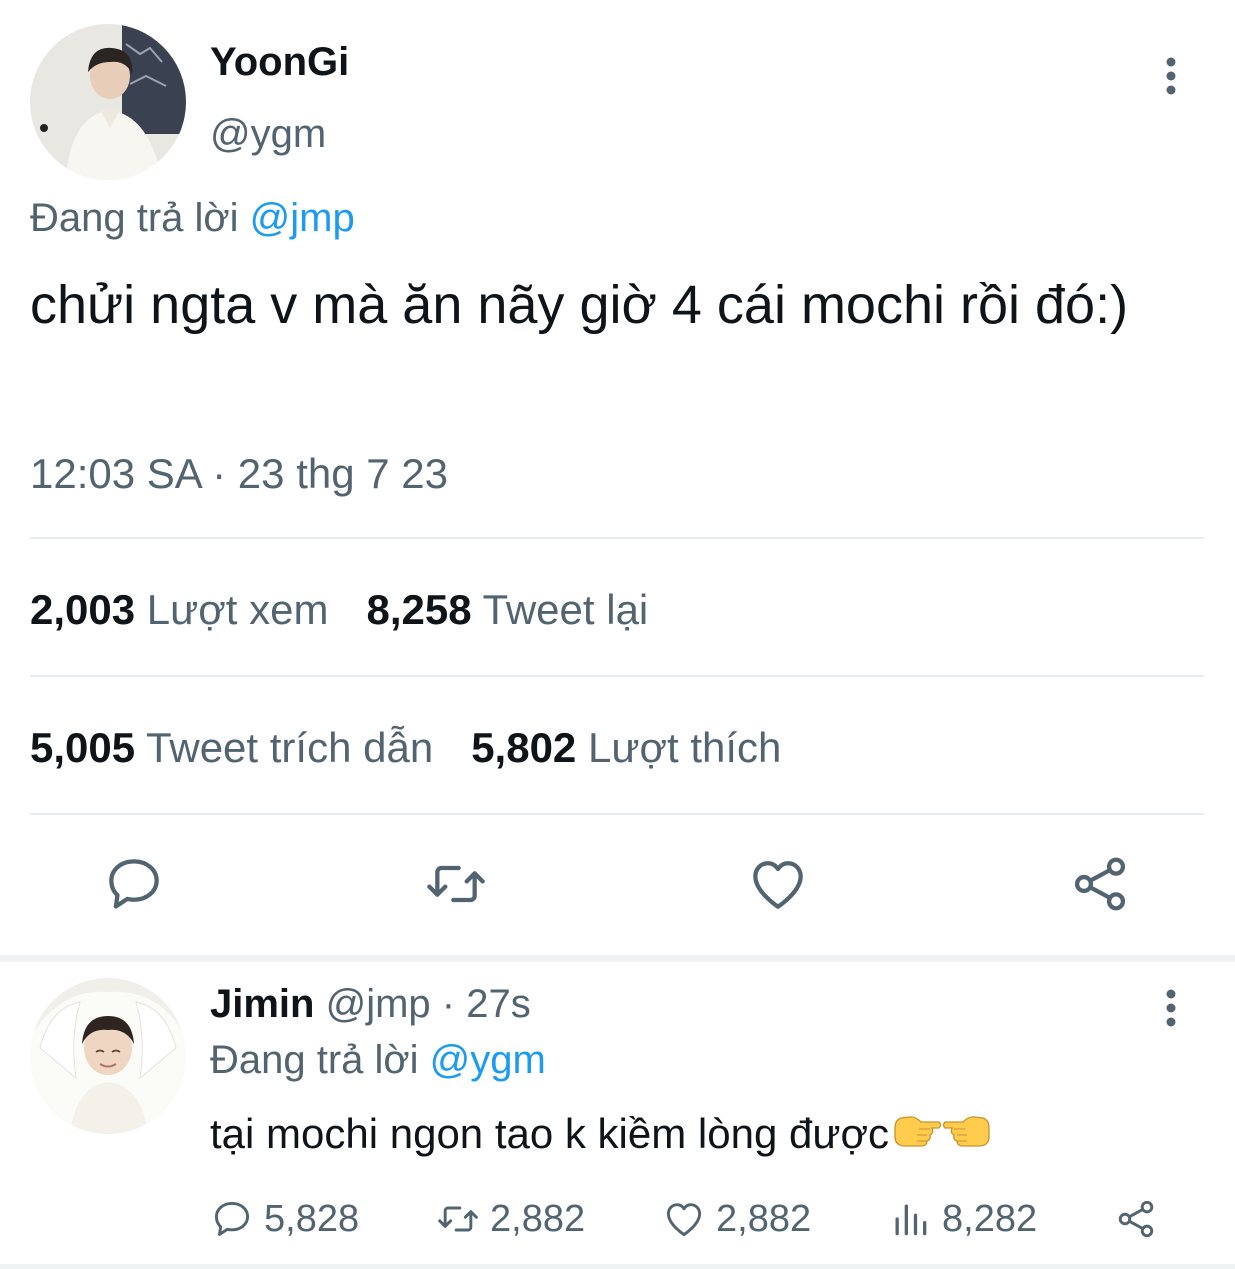 The height and width of the screenshot is (1269, 1235). What do you see at coordinates (290, 747) in the screenshot?
I see `quotes-label: Tweet trích dẫn` at bounding box center [290, 747].